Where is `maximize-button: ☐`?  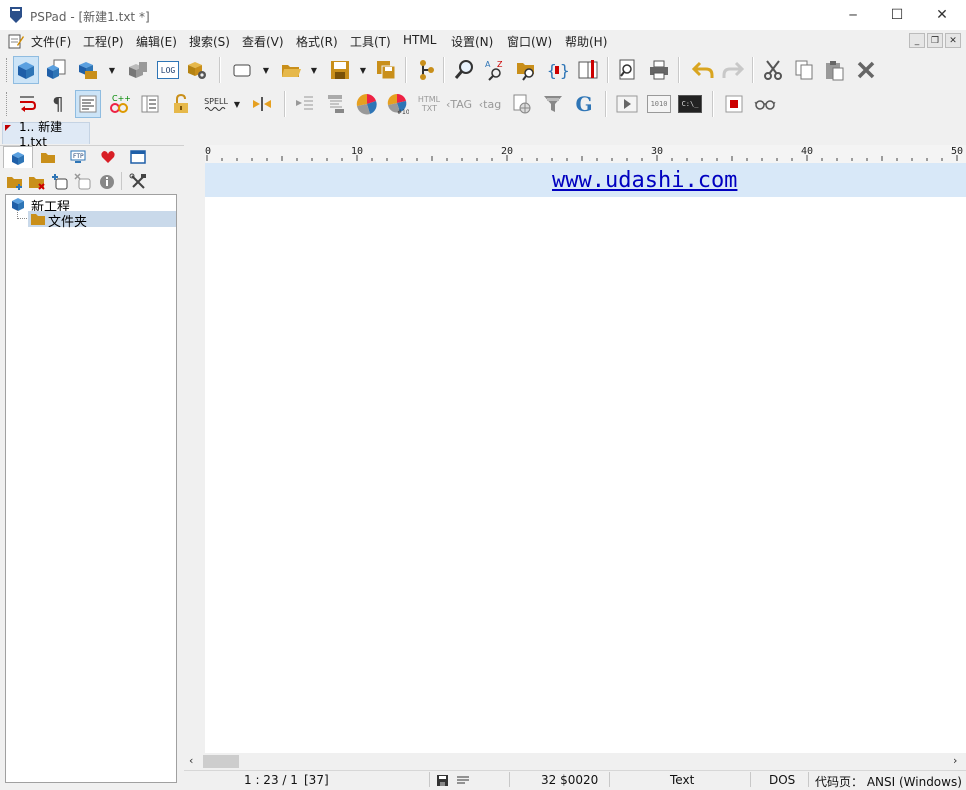
maximize-button: ☐ is located at coordinates (897, 15).